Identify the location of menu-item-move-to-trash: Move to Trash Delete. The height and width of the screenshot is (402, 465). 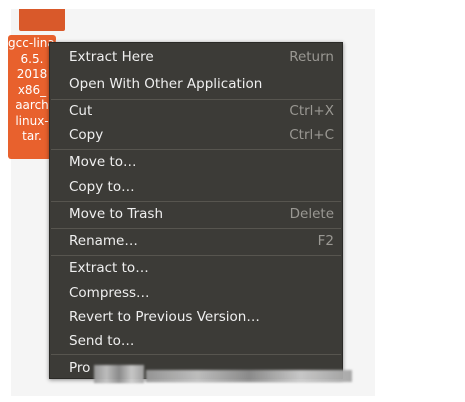
(196, 214).